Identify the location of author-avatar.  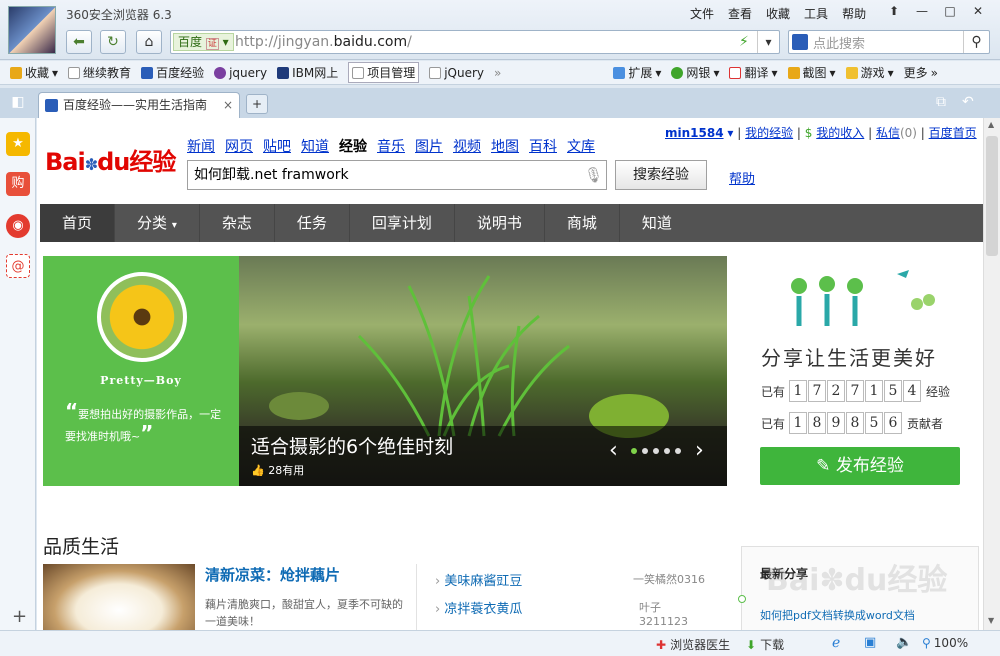
(142, 317).